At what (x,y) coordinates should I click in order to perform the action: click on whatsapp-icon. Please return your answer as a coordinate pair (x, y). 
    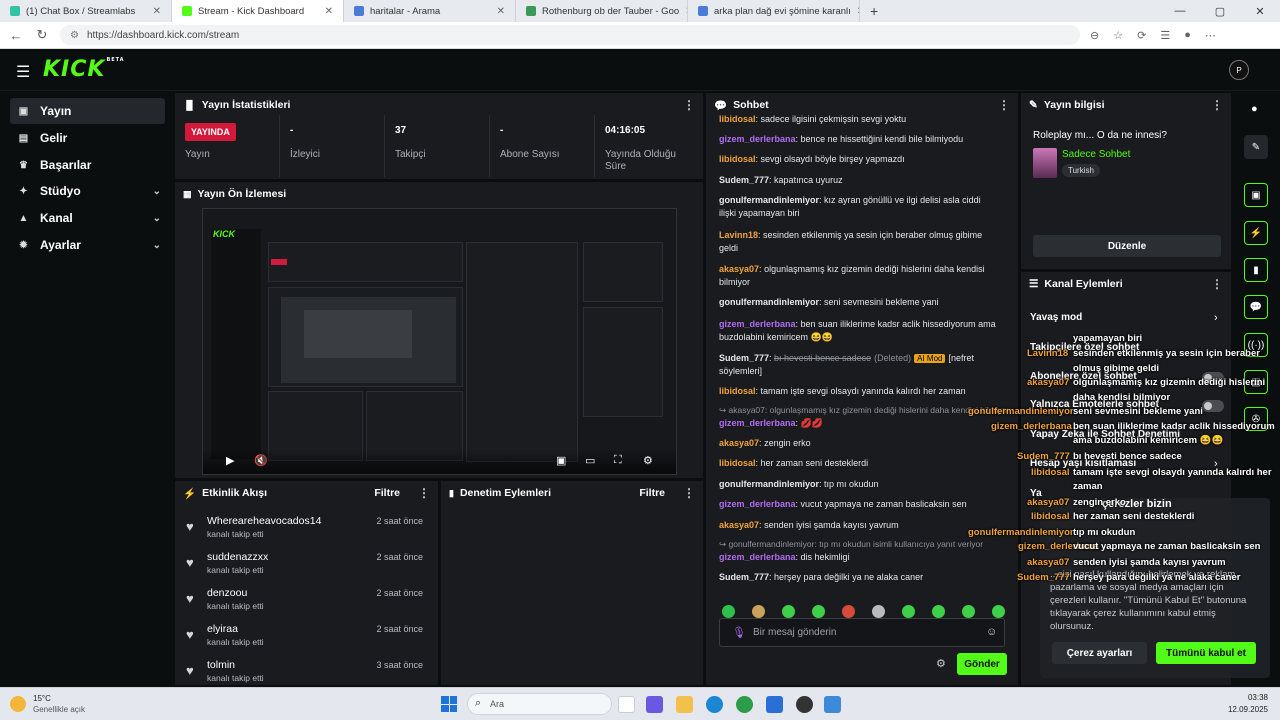
    Looking at the image, I should click on (744, 704).